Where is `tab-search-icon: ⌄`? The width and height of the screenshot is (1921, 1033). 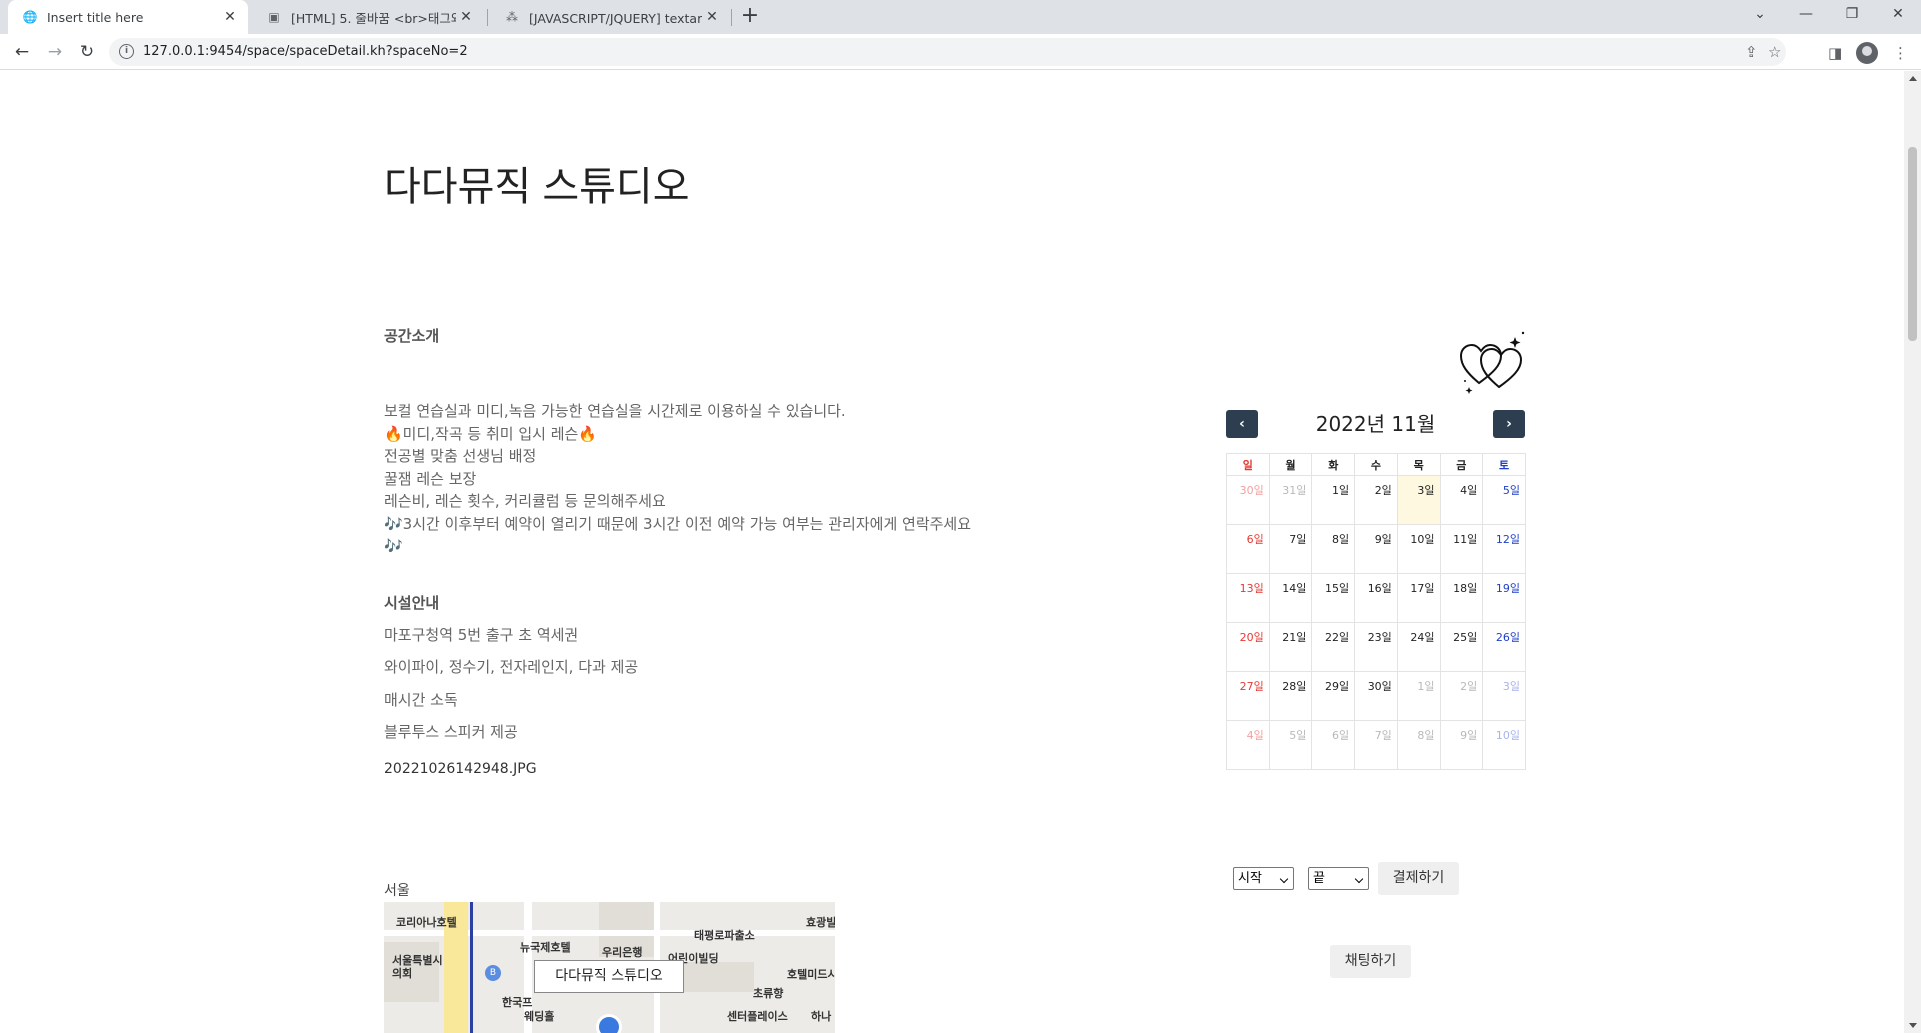
tab-search-icon: ⌄ is located at coordinates (1760, 15).